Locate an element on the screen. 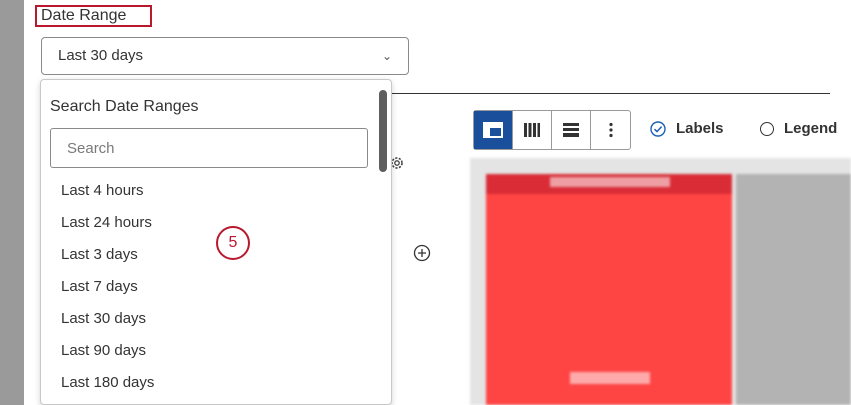  date-range-option: Last 90 days is located at coordinates (208, 351).